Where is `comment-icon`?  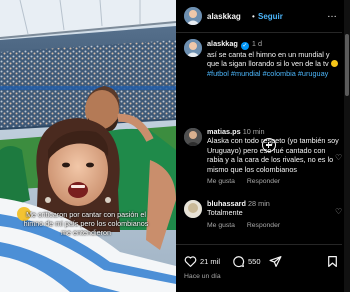
comment-icon is located at coordinates (238, 261).